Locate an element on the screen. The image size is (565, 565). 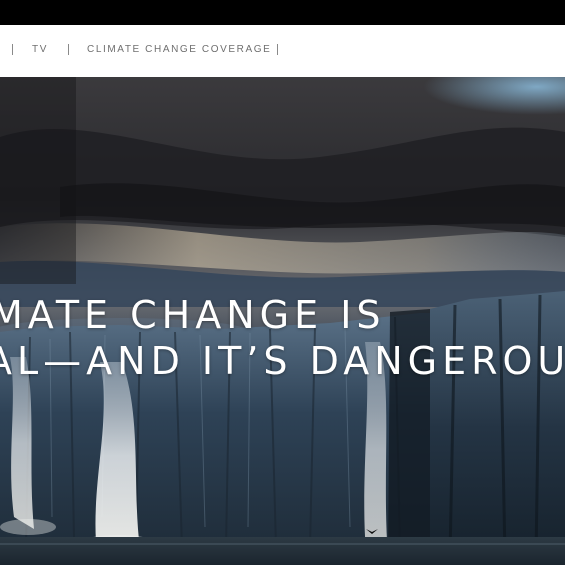
image-overlay-panel is located at coordinates (38, 180).